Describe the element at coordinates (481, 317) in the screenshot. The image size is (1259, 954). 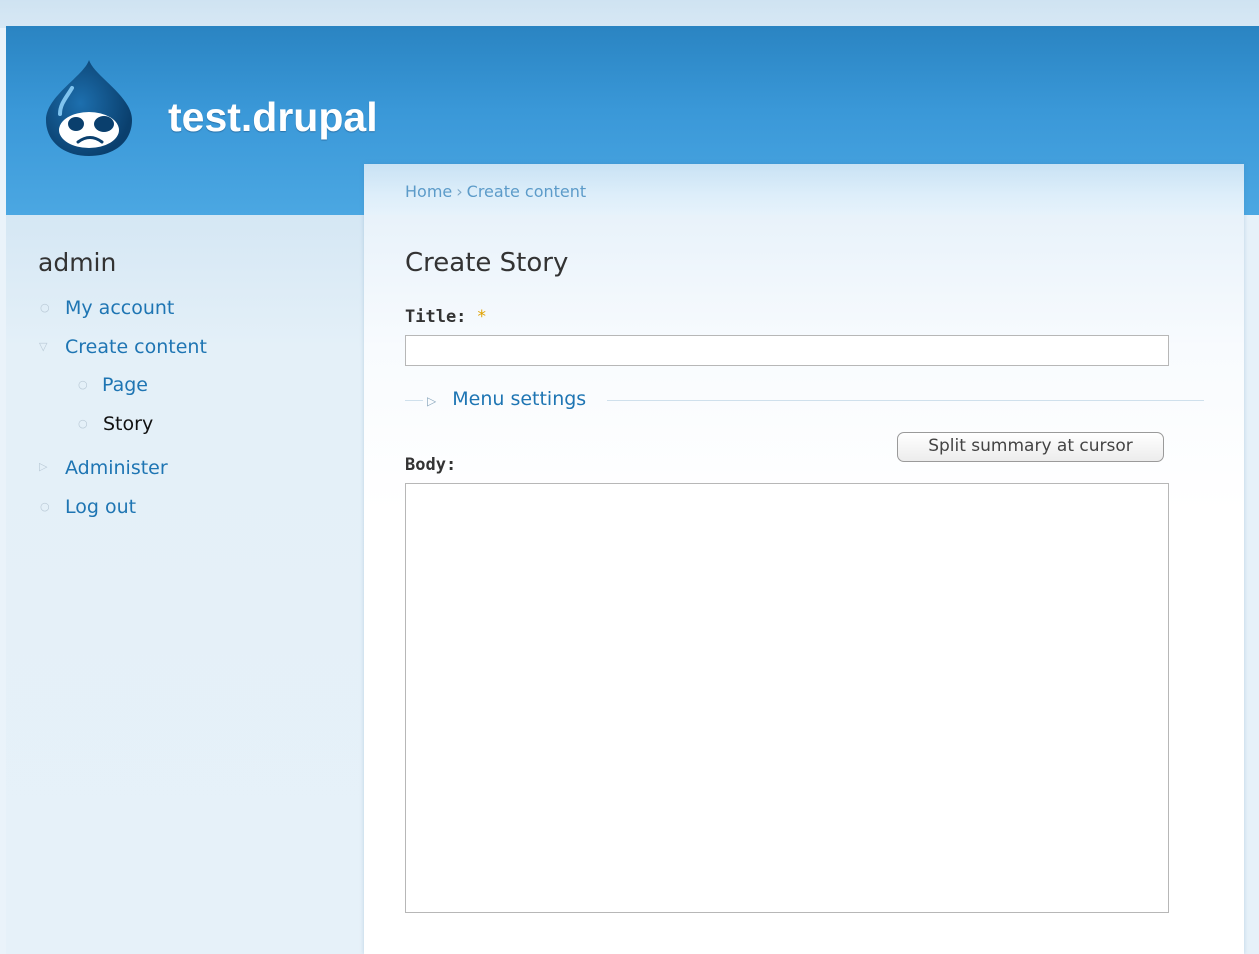
I see `required-marker: *` at that location.